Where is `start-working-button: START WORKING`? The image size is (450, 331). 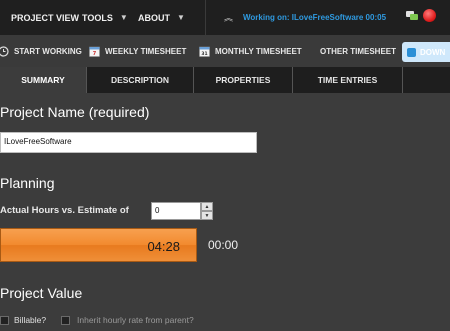 start-working-button: START WORKING is located at coordinates (41, 51).